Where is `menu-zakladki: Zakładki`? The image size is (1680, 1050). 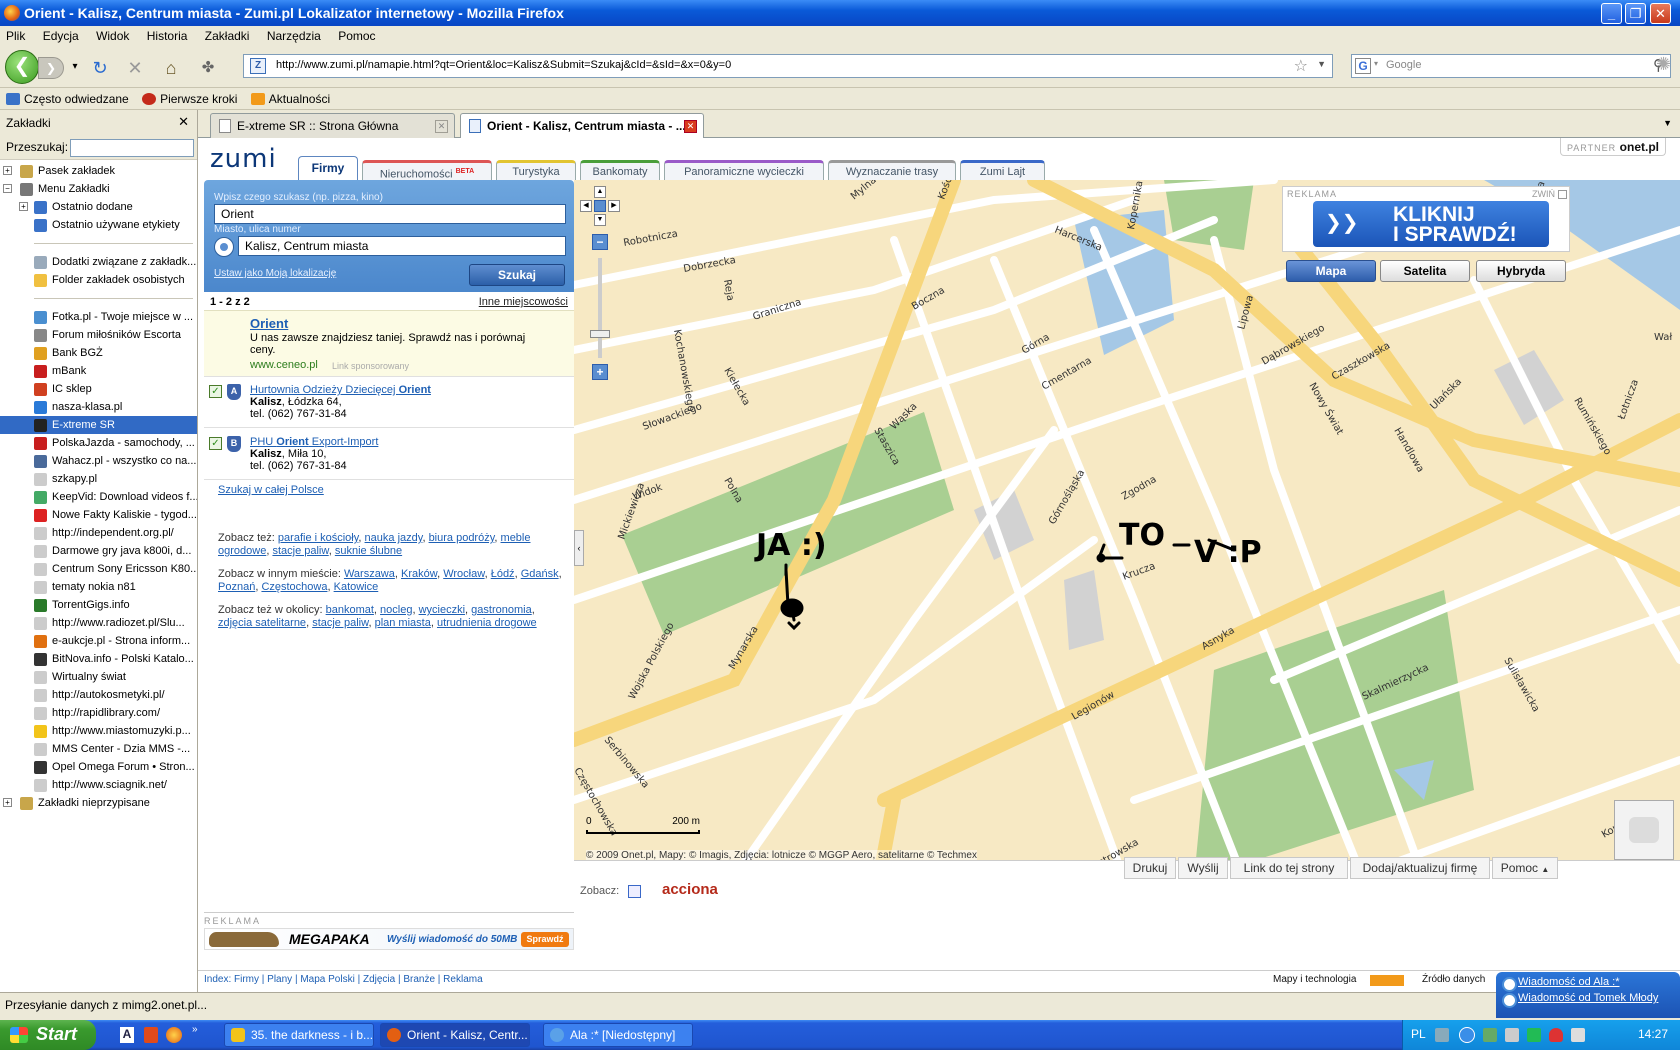
menu-zakladki: Zakładki is located at coordinates (227, 36).